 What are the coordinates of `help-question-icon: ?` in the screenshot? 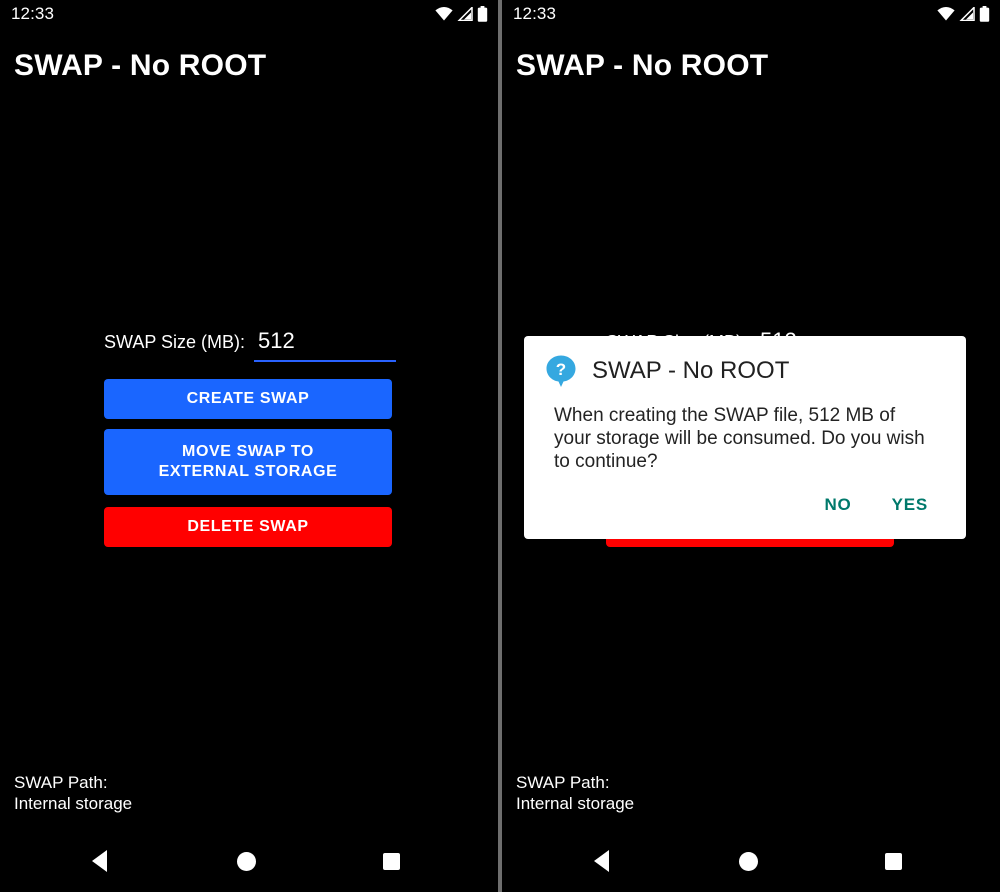 It's located at (561, 371).